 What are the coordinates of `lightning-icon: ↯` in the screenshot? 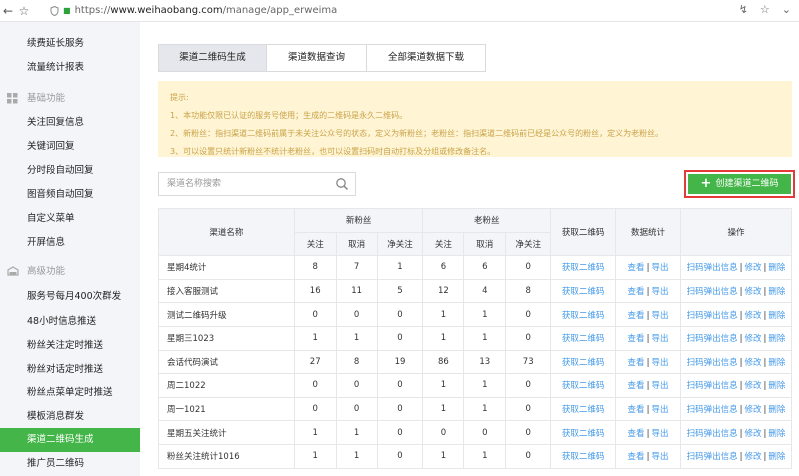 It's located at (743, 9).